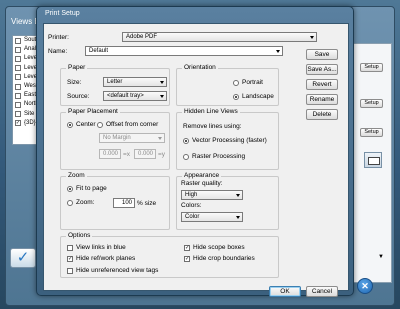  What do you see at coordinates (212, 217) in the screenshot?
I see `colors-select: Color` at bounding box center [212, 217].